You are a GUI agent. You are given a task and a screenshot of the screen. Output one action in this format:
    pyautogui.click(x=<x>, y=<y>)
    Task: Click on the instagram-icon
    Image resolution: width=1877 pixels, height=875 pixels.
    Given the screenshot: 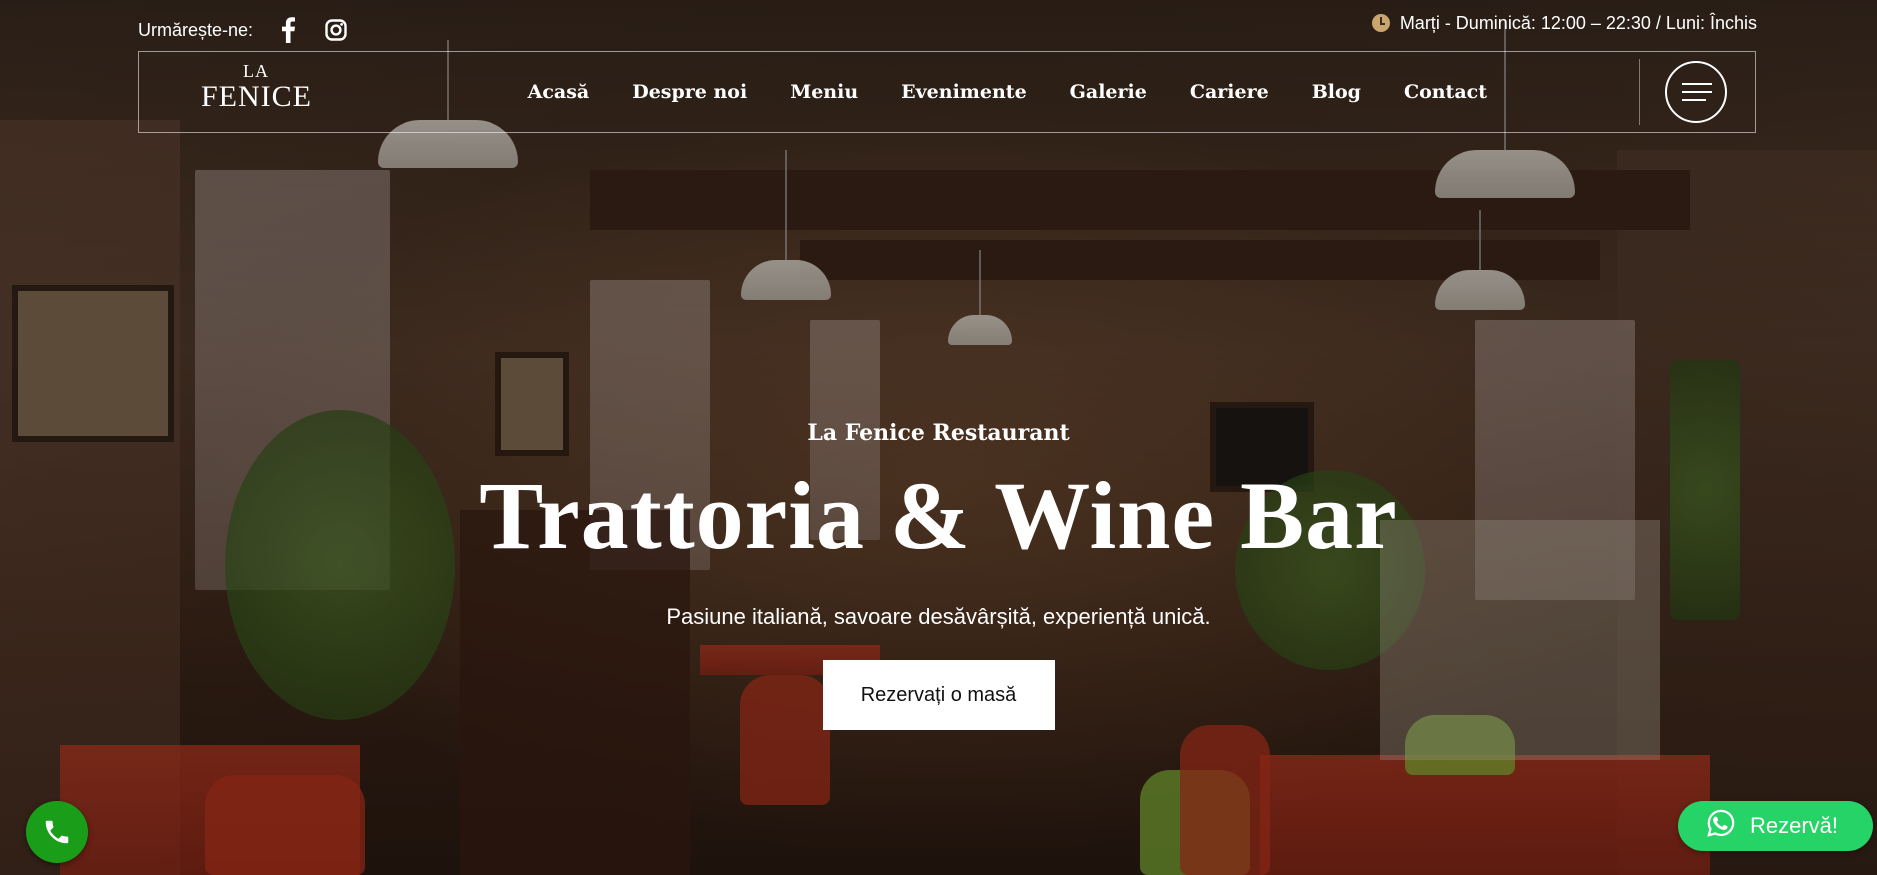 What is the action you would take?
    pyautogui.click(x=336, y=30)
    